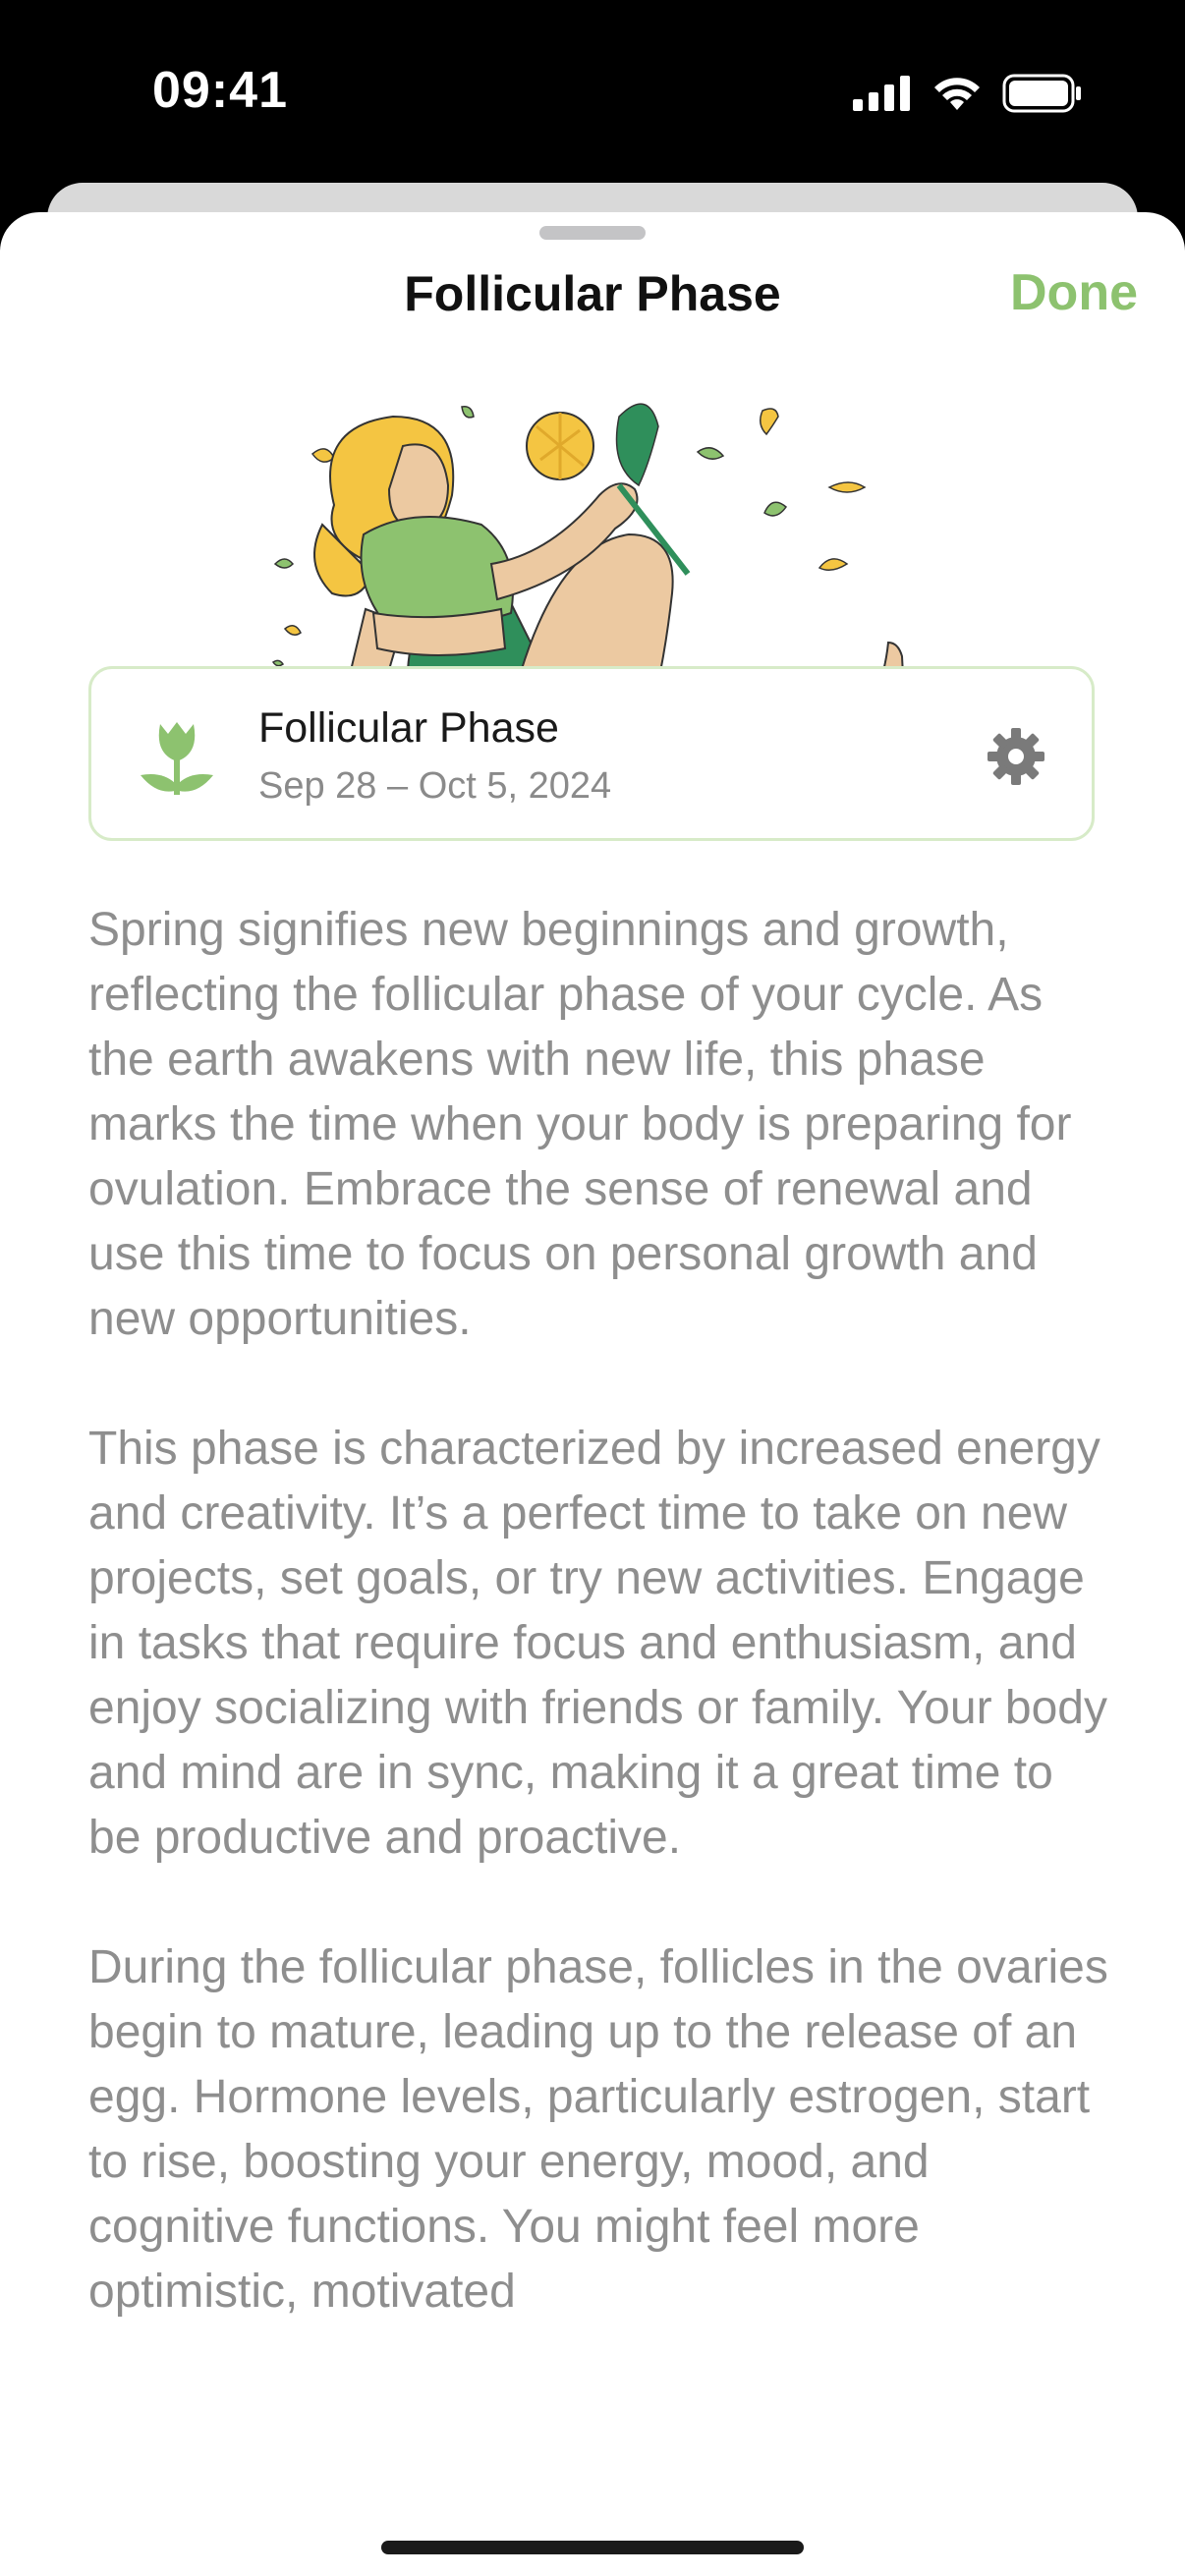 This screenshot has width=1185, height=2576. What do you see at coordinates (177, 758) in the screenshot?
I see `tulip-icon` at bounding box center [177, 758].